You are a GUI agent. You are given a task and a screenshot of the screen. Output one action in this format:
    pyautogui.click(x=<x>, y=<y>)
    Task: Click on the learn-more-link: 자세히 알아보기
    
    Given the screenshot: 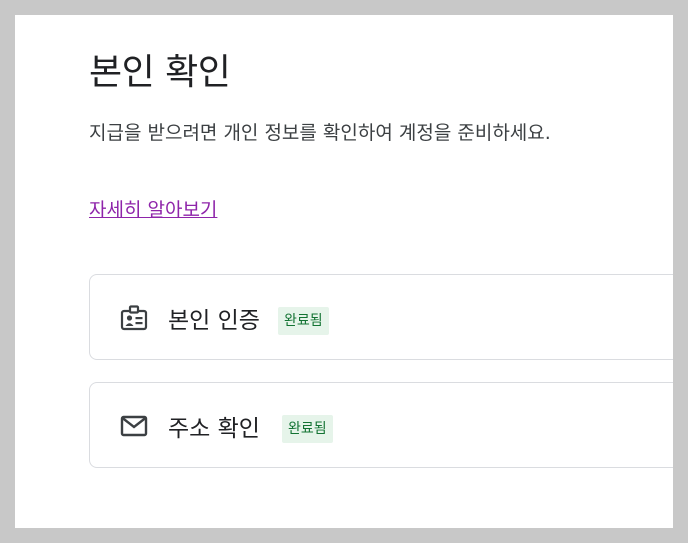 What is the action you would take?
    pyautogui.click(x=153, y=208)
    